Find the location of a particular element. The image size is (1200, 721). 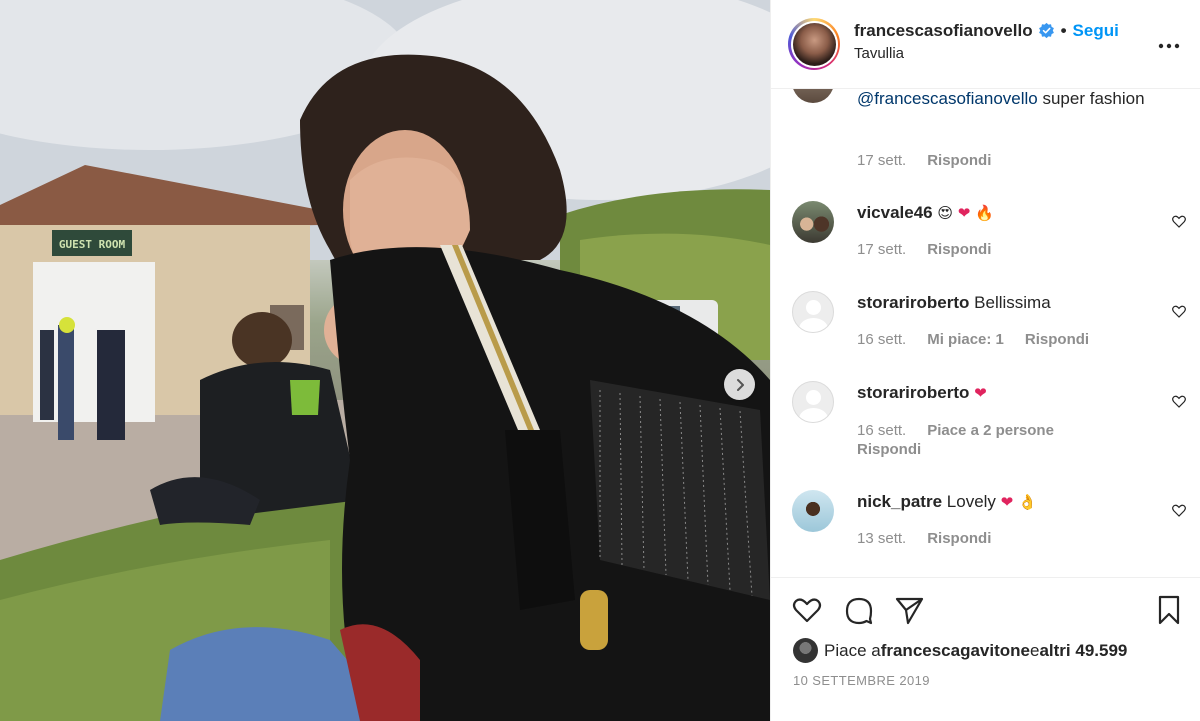

emoji-heart-eyes: 😍 is located at coordinates (945, 213).